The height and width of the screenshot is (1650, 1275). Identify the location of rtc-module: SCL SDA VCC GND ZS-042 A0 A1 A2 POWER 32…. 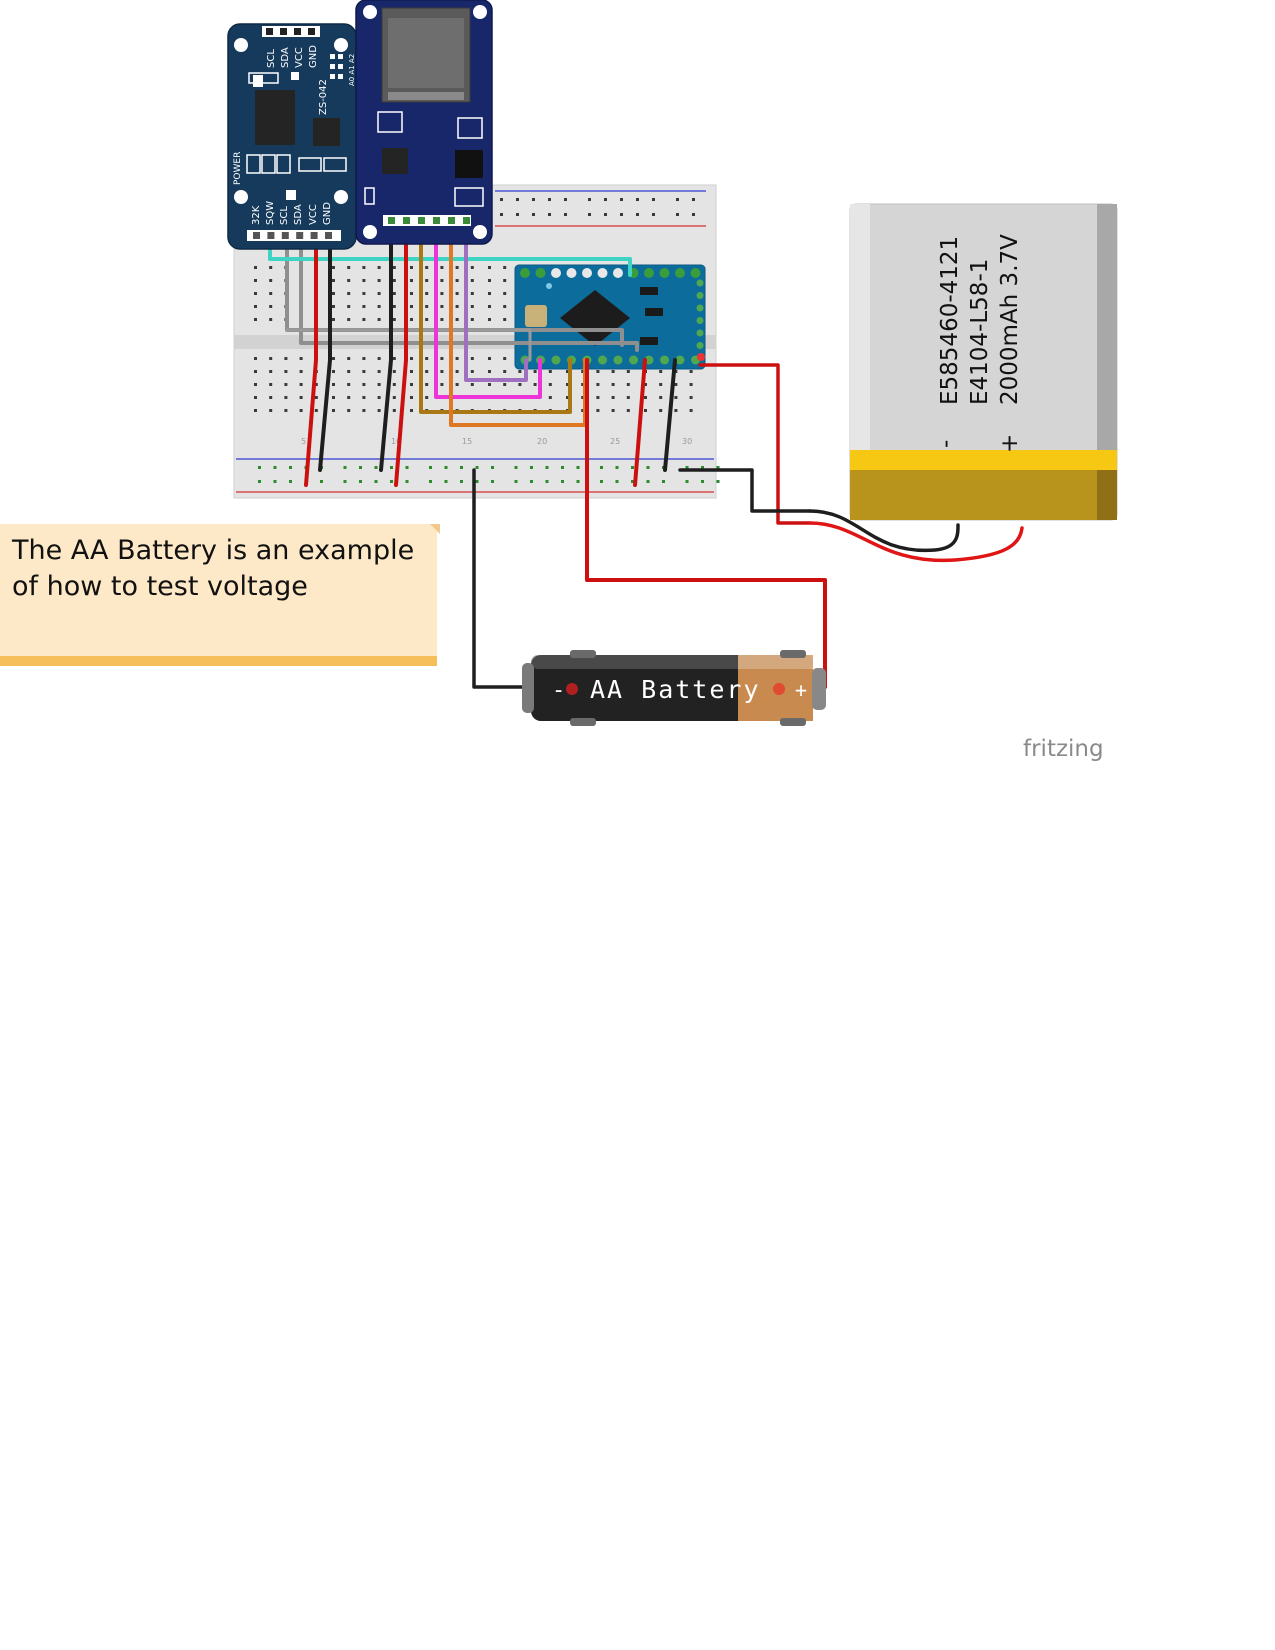
(292, 136).